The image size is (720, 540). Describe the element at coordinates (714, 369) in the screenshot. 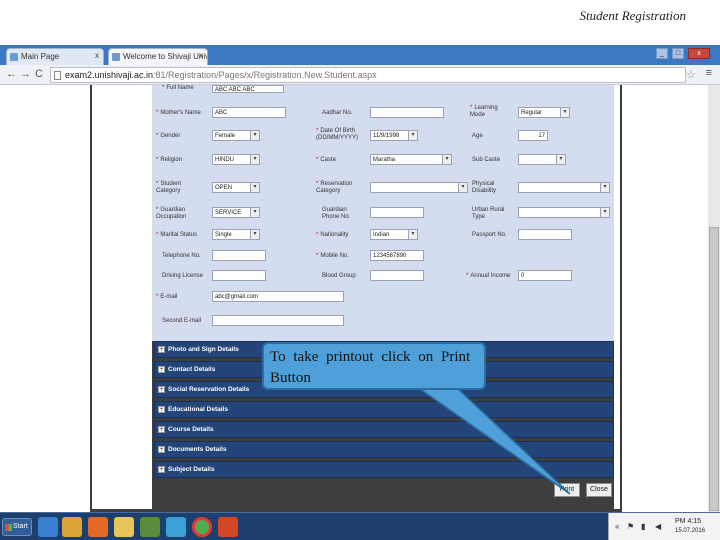

I see `scrollbar-thumb` at that location.